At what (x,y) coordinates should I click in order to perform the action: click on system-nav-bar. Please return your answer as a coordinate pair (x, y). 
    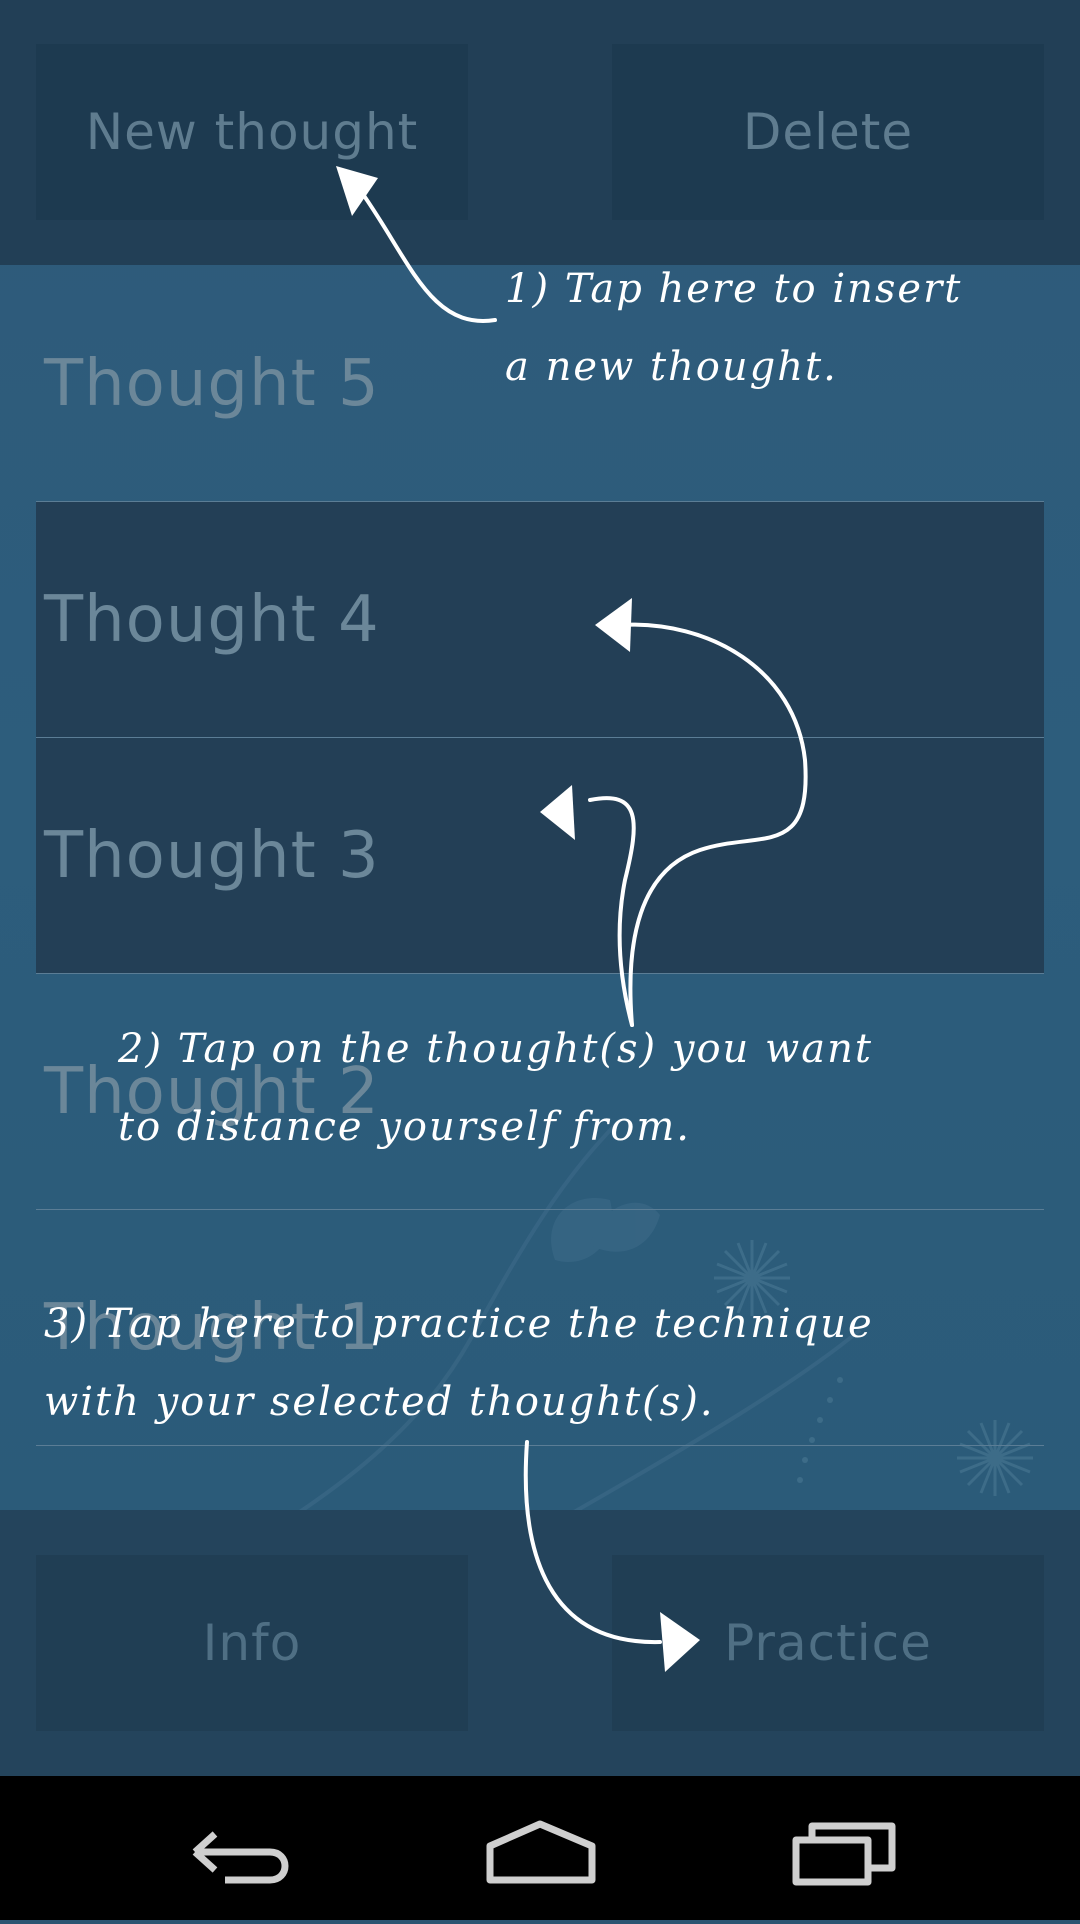
    Looking at the image, I should click on (540, 1848).